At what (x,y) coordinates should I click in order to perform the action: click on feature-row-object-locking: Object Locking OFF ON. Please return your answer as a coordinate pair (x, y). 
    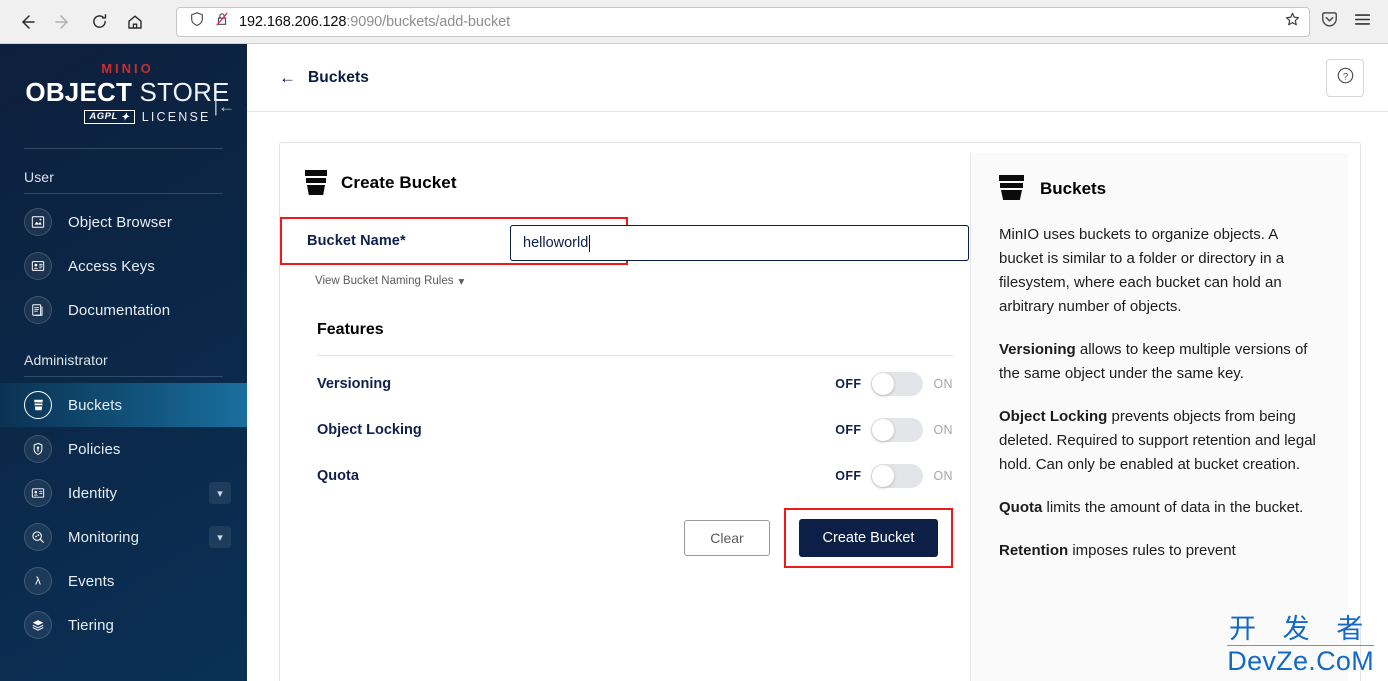
    Looking at the image, I should click on (635, 430).